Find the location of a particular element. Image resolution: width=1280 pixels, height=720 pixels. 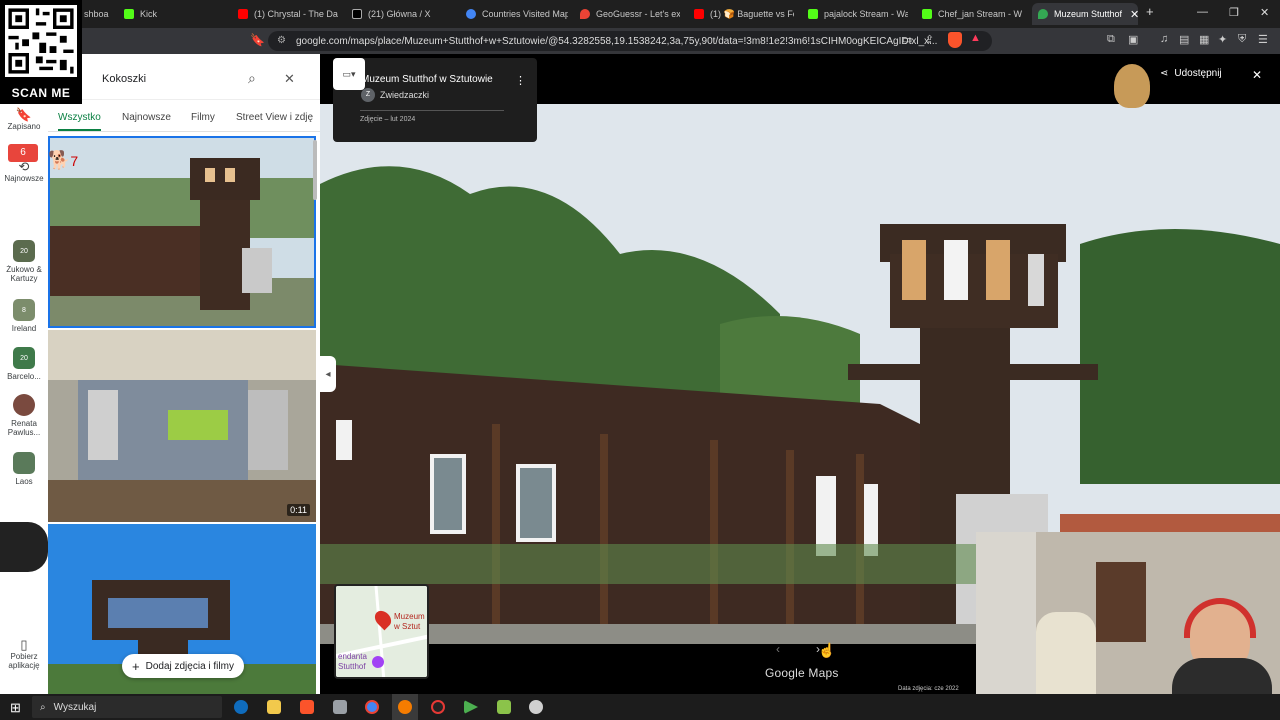

share-label: Udostępnij is located at coordinates (1198, 73).